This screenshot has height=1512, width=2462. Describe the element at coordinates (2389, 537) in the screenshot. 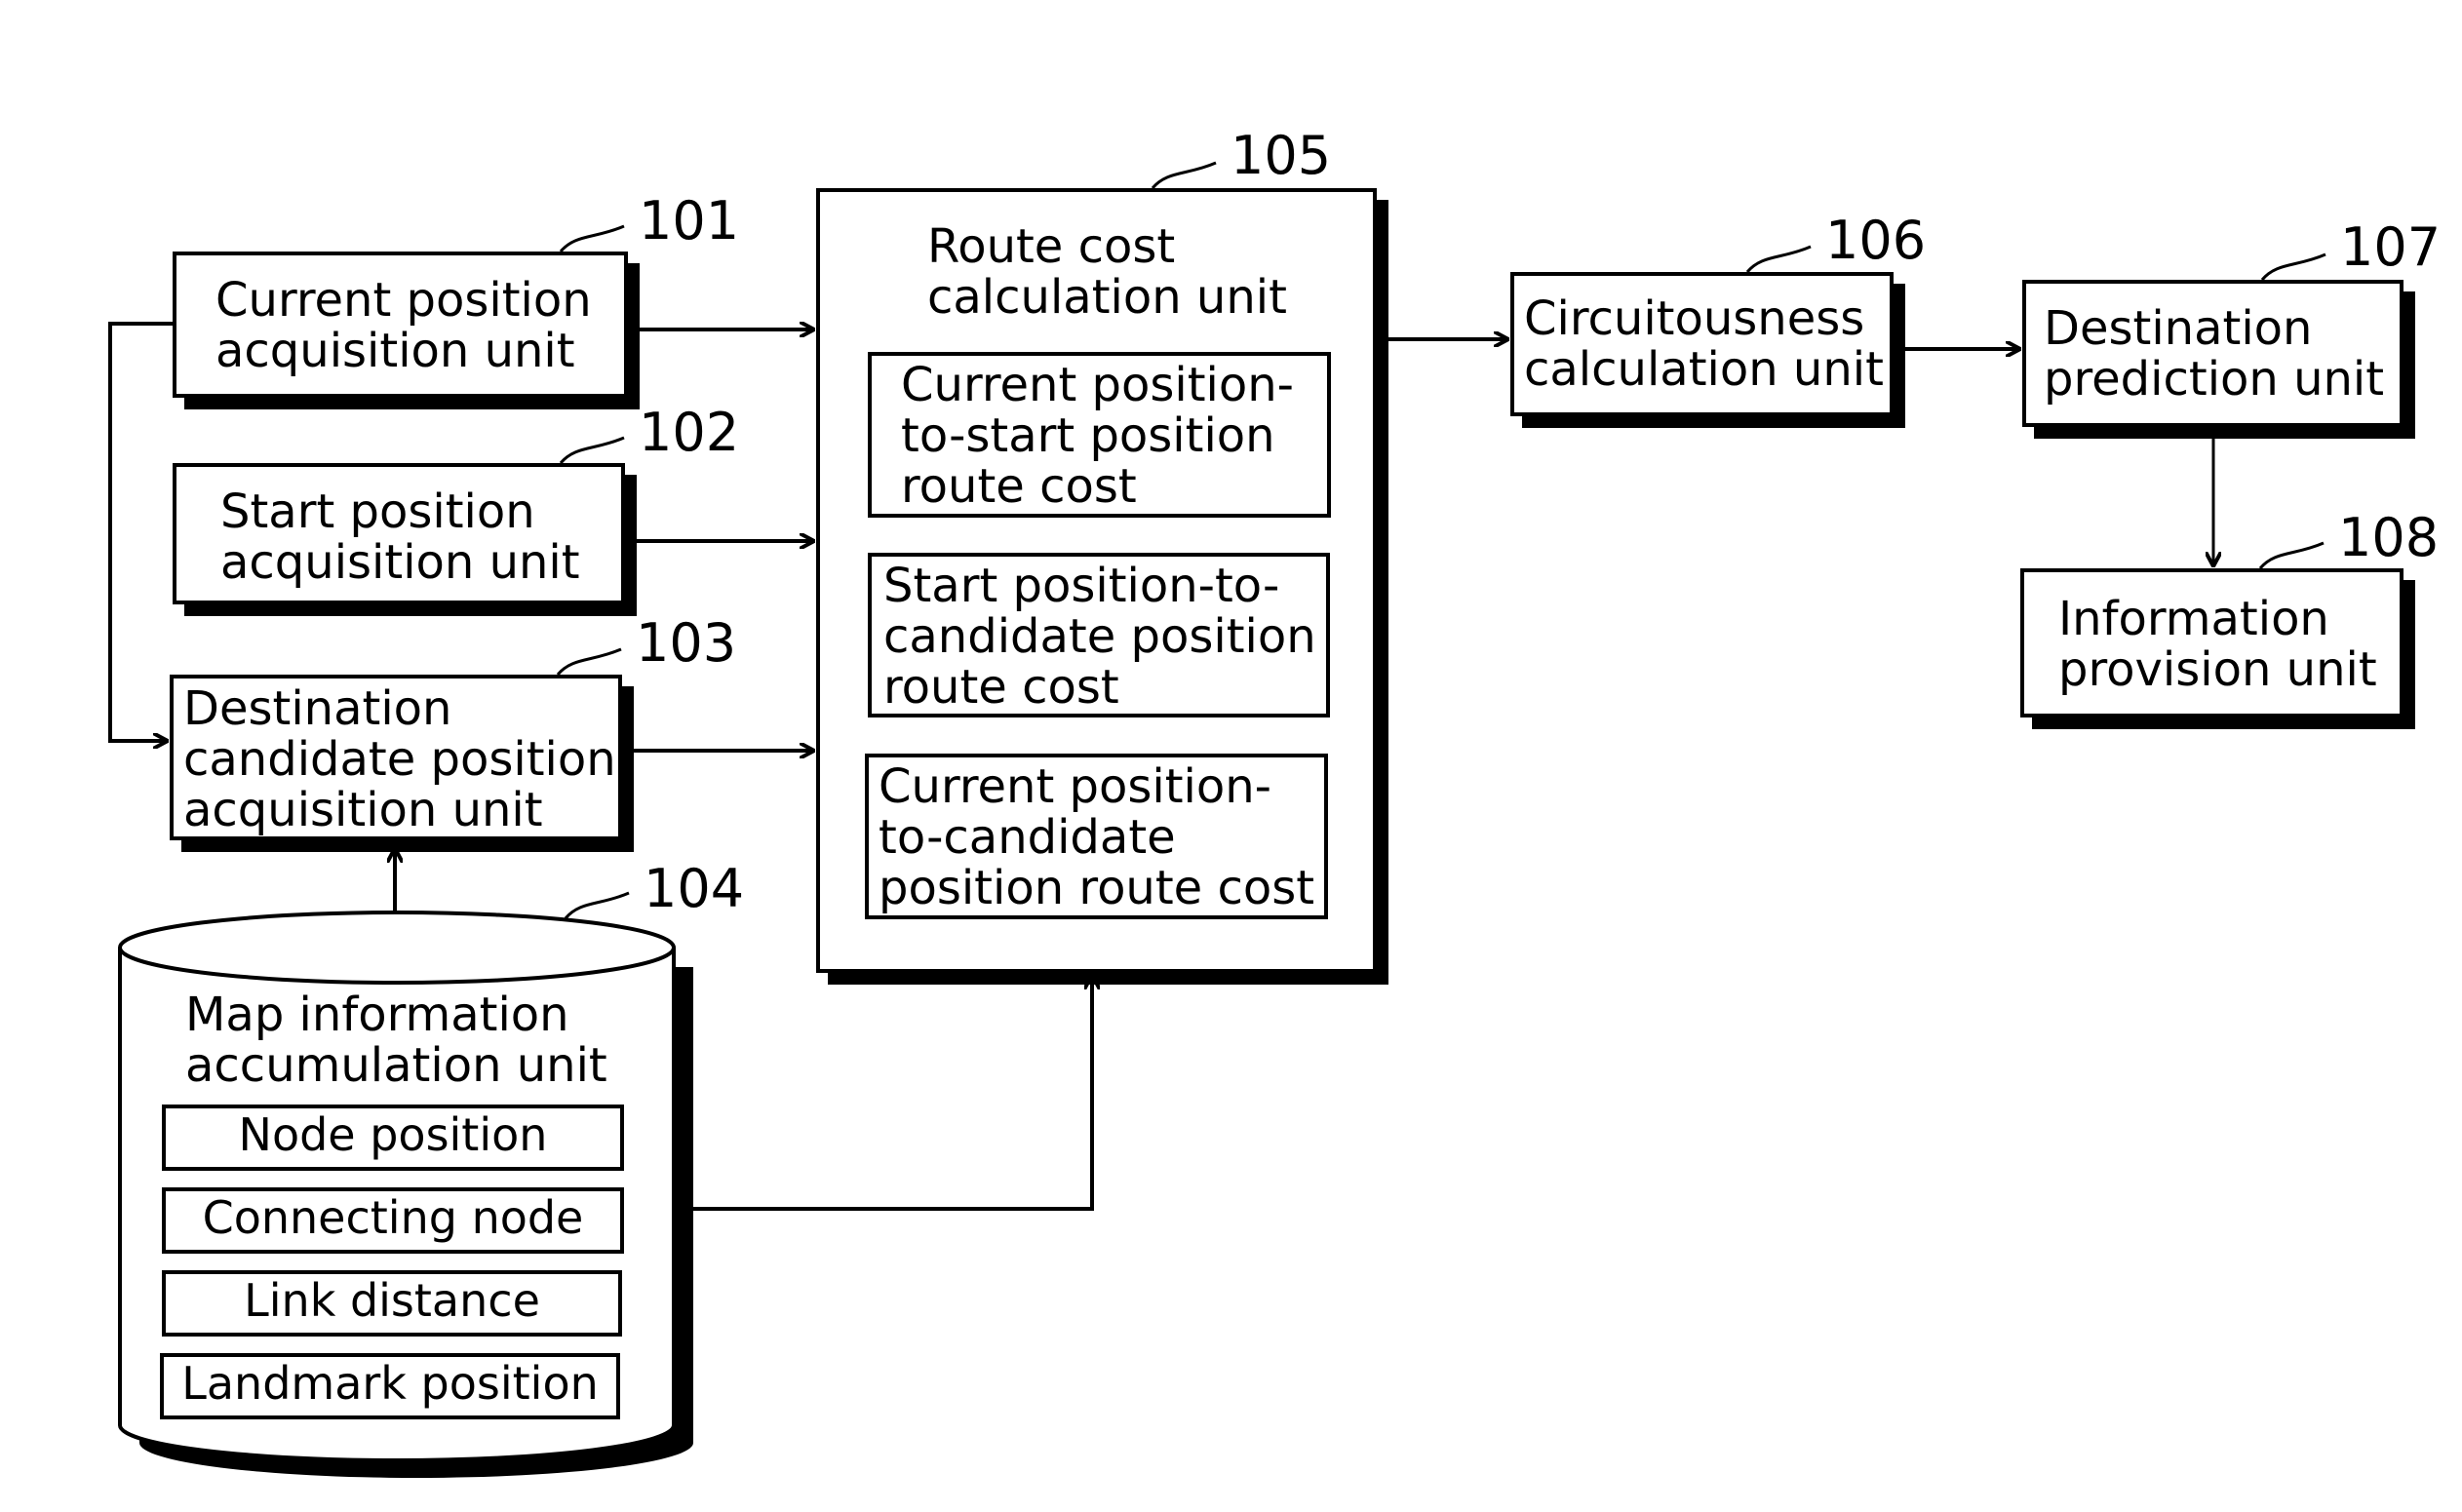

I see `ref-108: 108` at that location.